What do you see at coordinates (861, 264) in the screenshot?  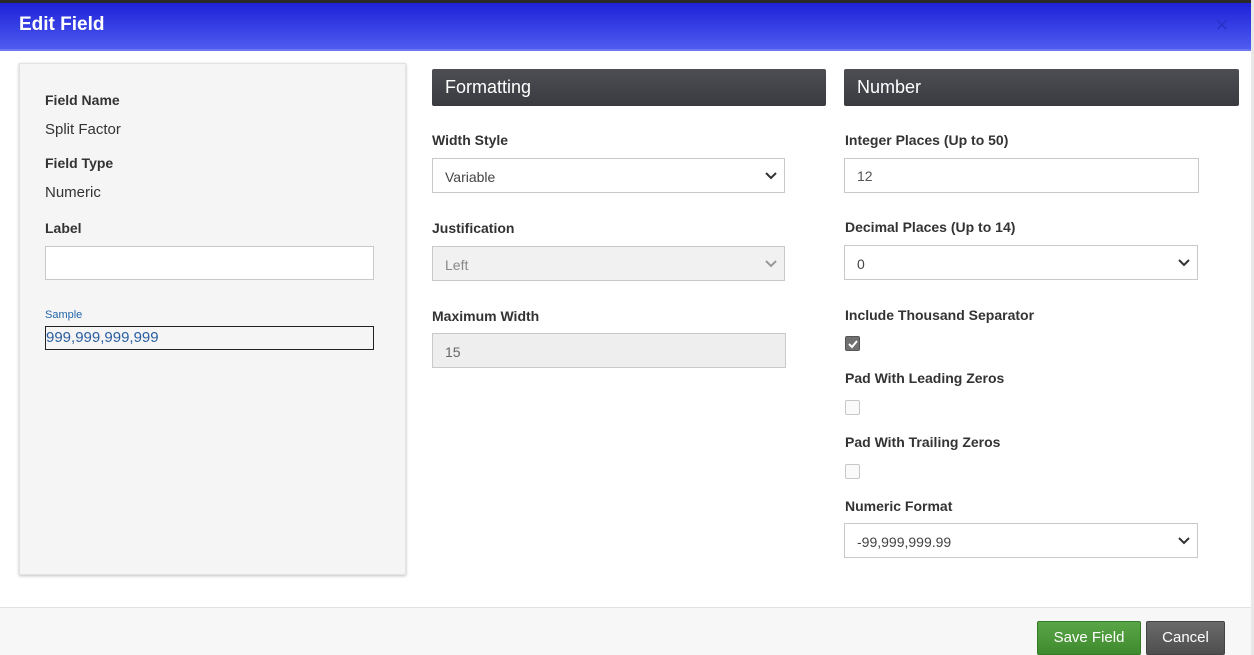 I see `decimal-places-value: 0` at bounding box center [861, 264].